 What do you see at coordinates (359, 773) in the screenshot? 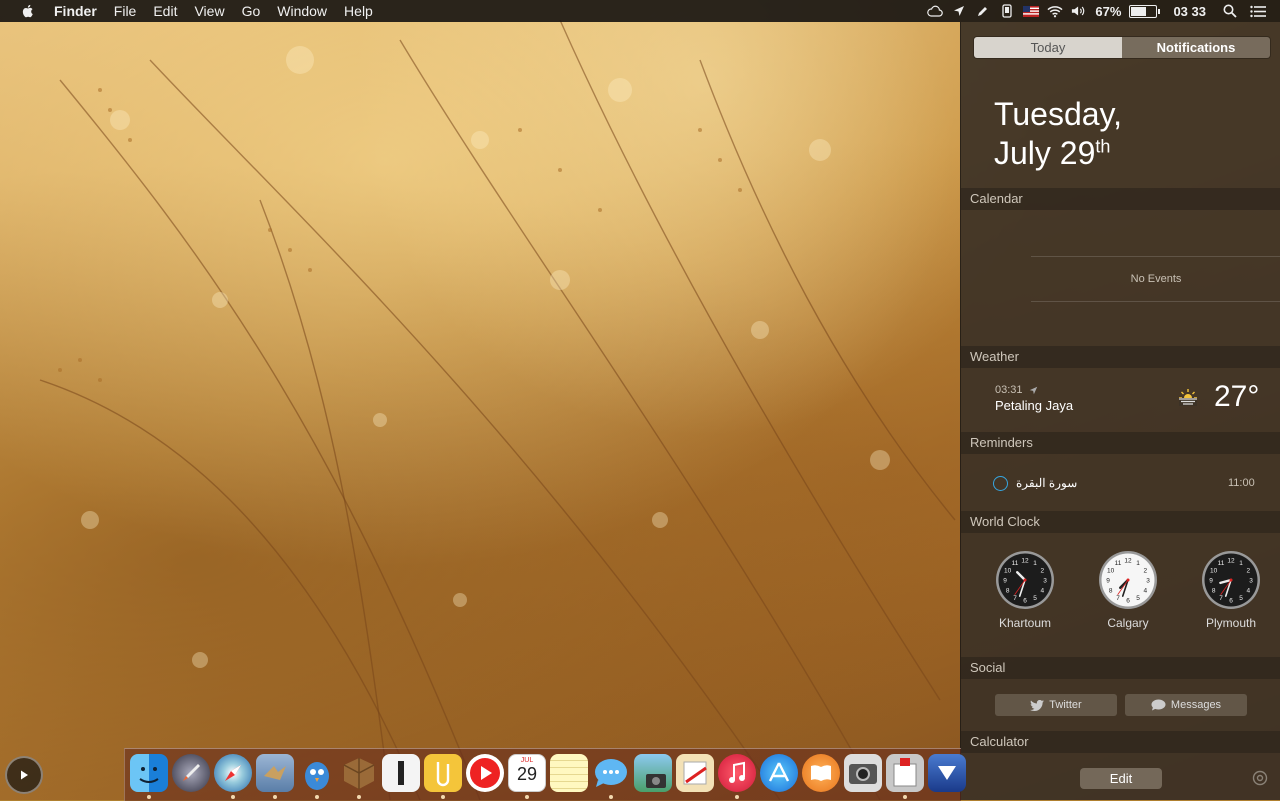
I see `archive-utility-icon` at bounding box center [359, 773].